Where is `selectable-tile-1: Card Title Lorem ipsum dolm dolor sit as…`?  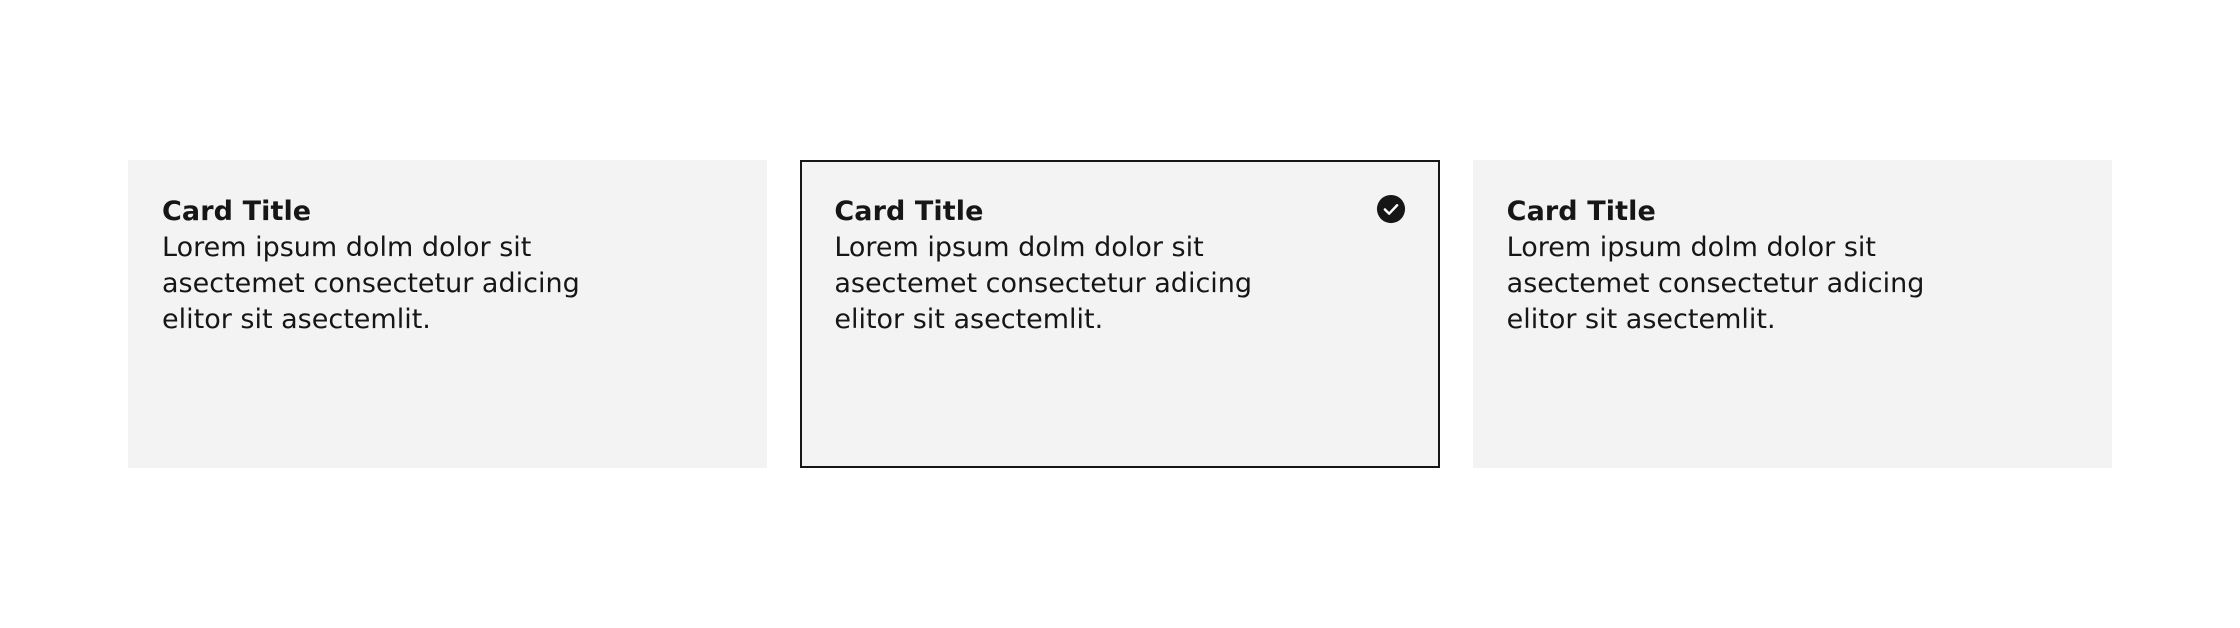 selectable-tile-1: Card Title Lorem ipsum dolm dolor sit as… is located at coordinates (448, 314).